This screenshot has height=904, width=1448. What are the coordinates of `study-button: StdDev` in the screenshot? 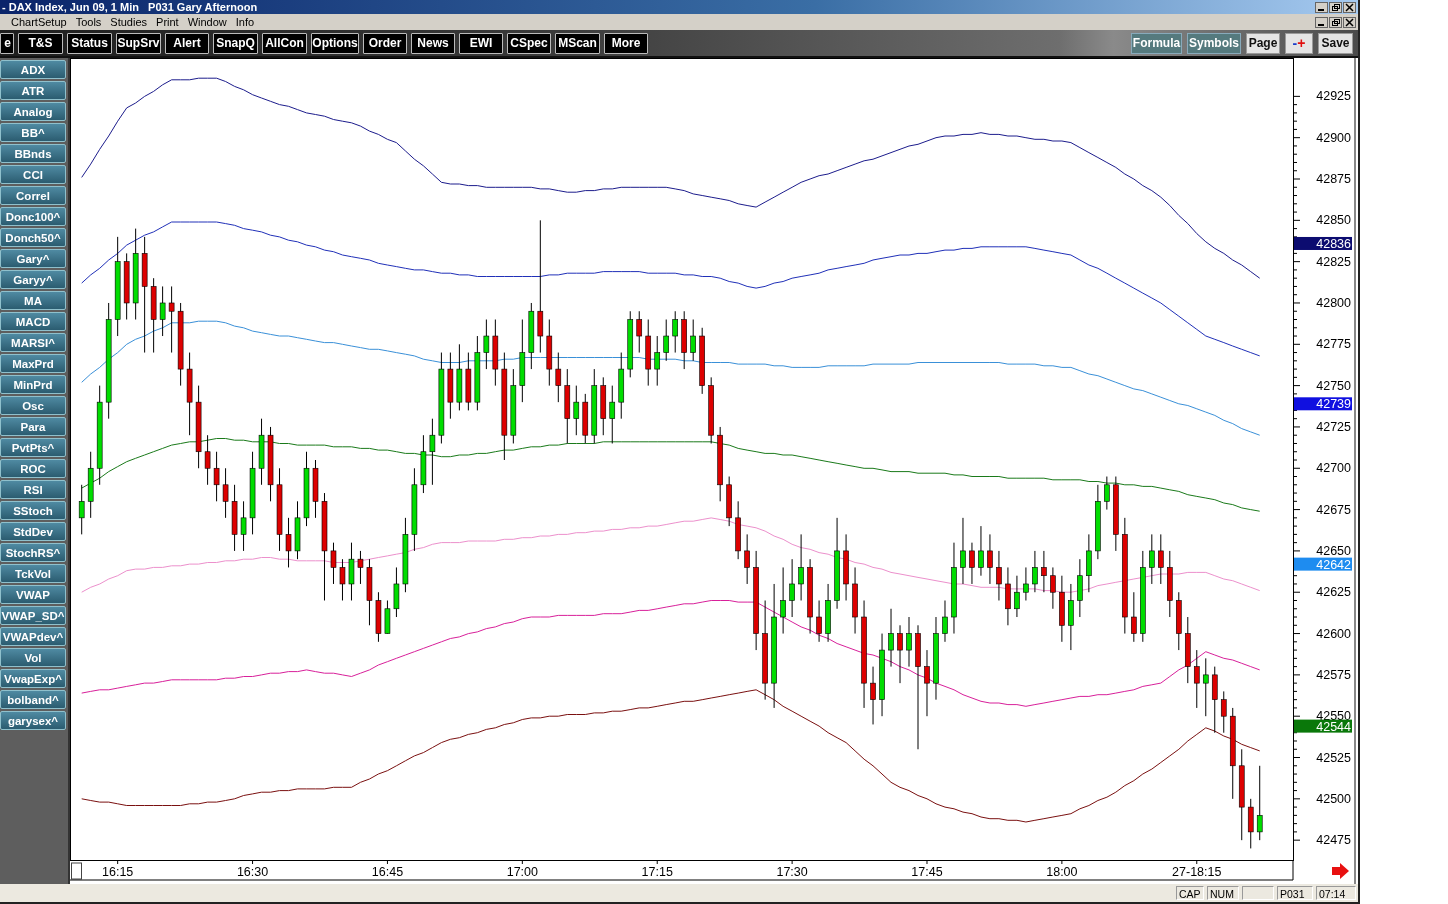 It's located at (33, 531).